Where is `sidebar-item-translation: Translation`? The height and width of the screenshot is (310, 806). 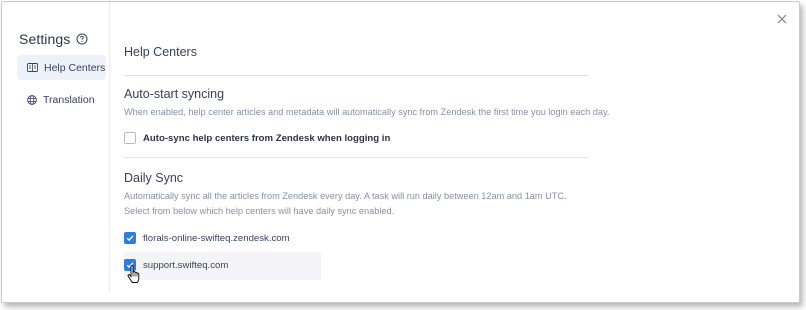
sidebar-item-translation: Translation is located at coordinates (61, 99).